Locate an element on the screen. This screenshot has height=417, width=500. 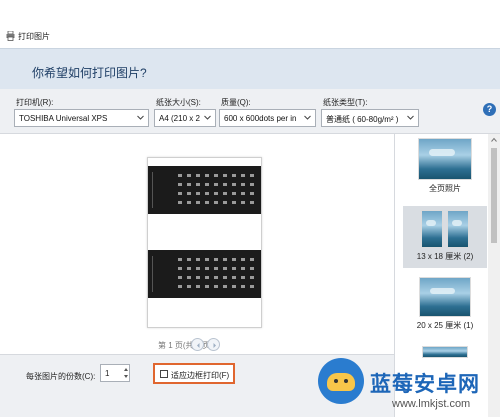
copies-label: 每张图片的份数(C): is located at coordinates (61, 376).